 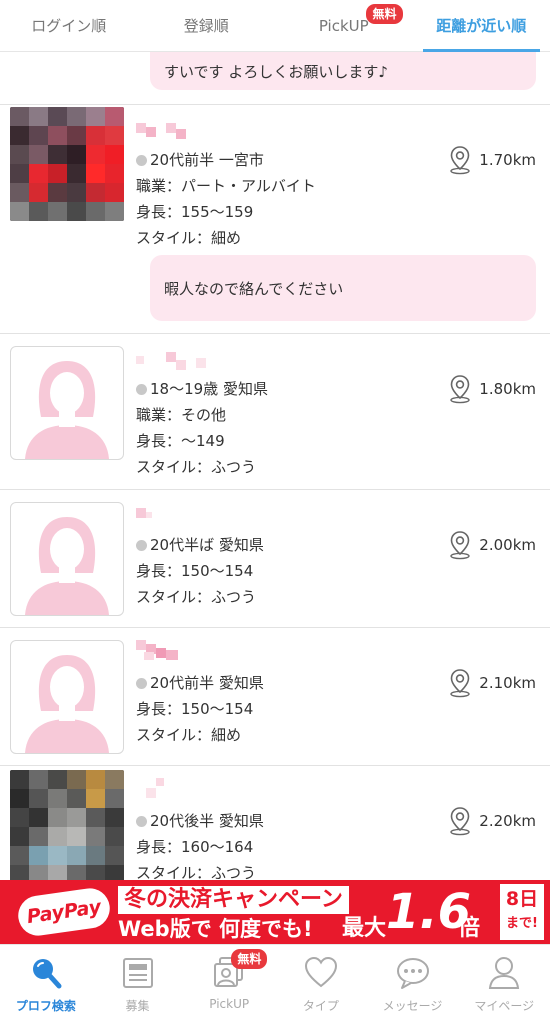 I want to click on nav-label: メッセージ, so click(x=412, y=1006).